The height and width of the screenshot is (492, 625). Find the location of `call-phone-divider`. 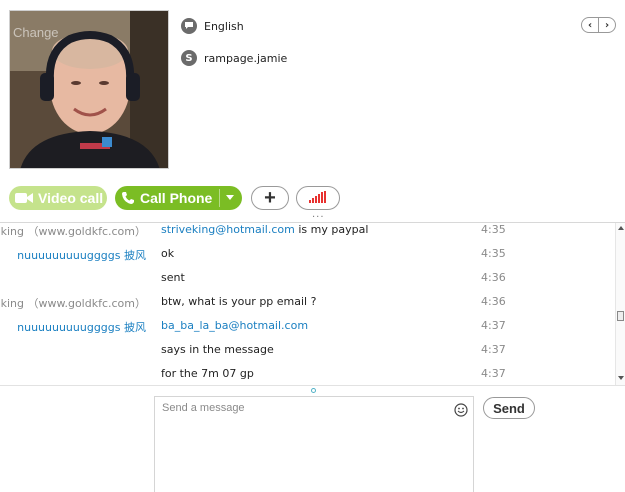

call-phone-divider is located at coordinates (219, 198).